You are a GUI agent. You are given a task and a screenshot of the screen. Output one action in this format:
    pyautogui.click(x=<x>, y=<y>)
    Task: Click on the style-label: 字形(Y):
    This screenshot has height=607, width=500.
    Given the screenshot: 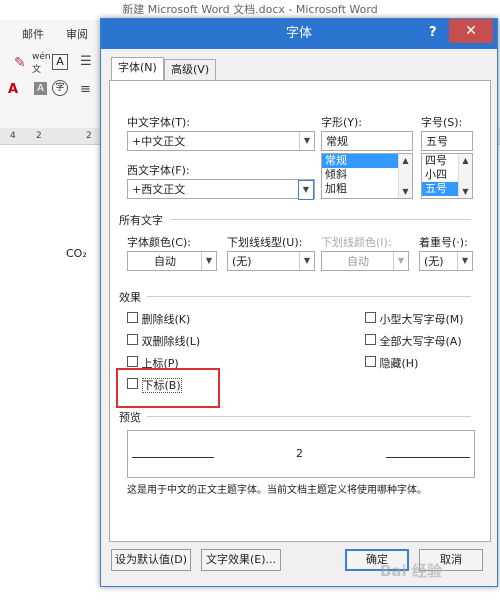 What is the action you would take?
    pyautogui.click(x=342, y=122)
    